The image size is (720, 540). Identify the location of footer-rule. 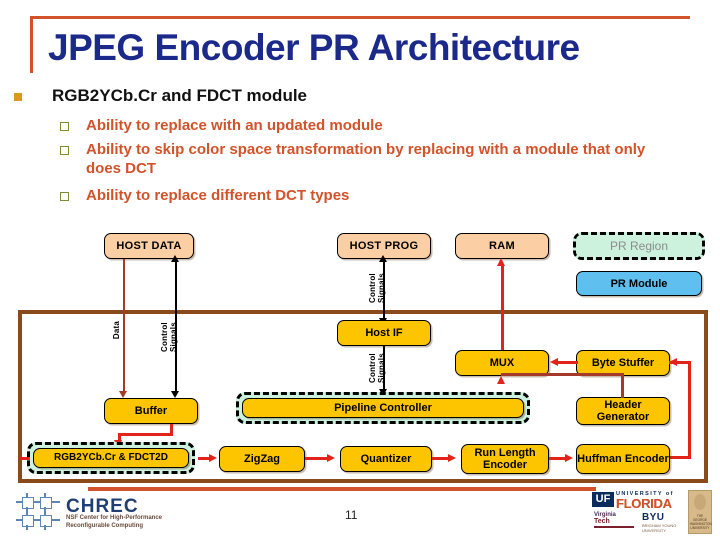
(342, 489).